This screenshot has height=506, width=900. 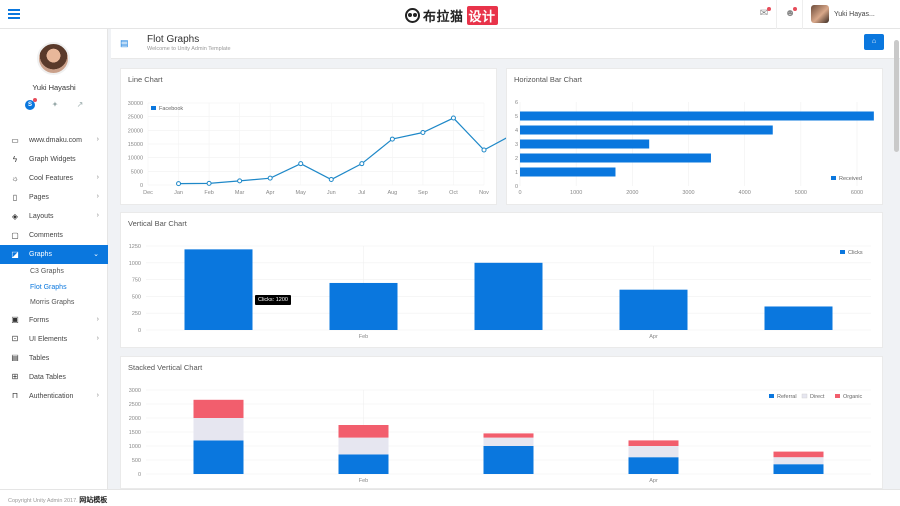 I want to click on home-icon: ⌂, so click(x=874, y=41).